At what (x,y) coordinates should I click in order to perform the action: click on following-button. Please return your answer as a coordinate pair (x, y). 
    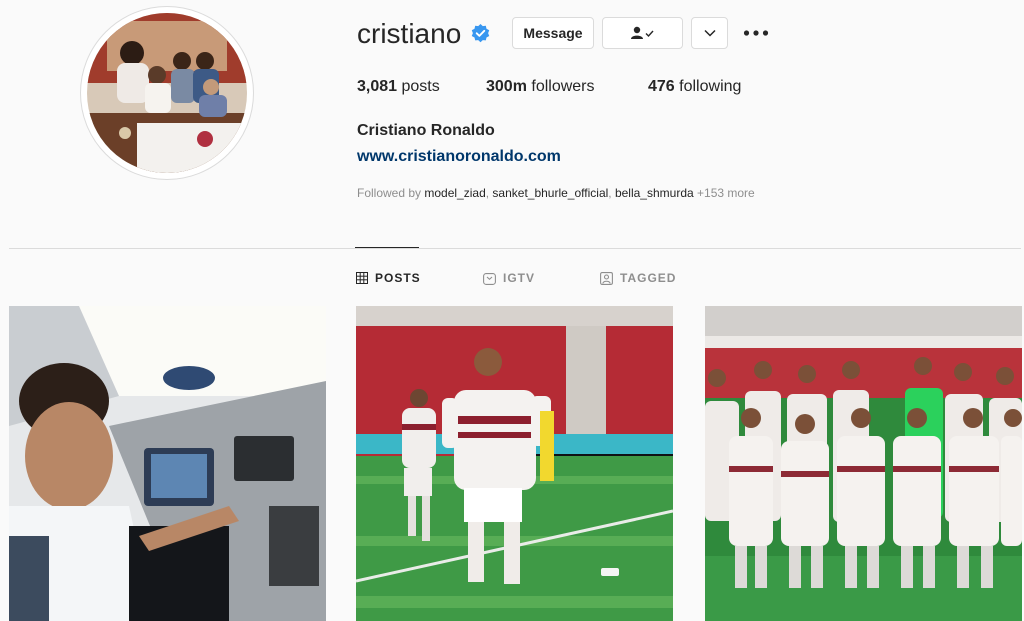
    Looking at the image, I should click on (642, 33).